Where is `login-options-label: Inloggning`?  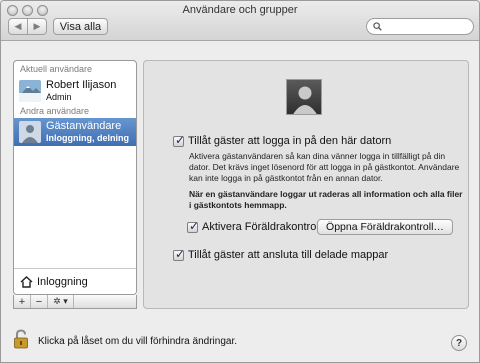 login-options-label: Inloggning is located at coordinates (62, 281).